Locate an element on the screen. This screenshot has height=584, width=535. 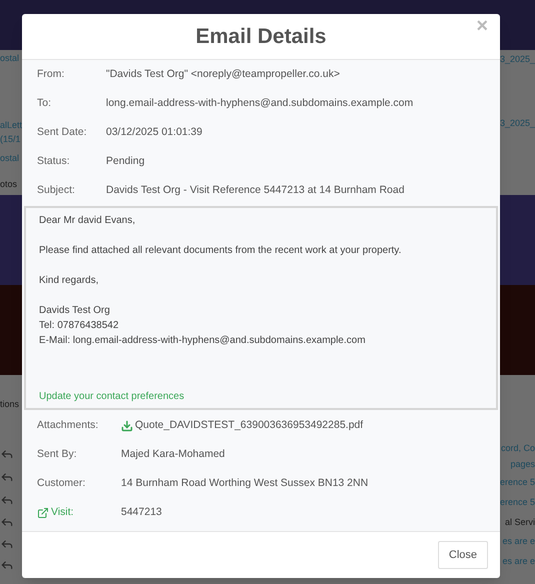
background-text: tions is located at coordinates (10, 404).